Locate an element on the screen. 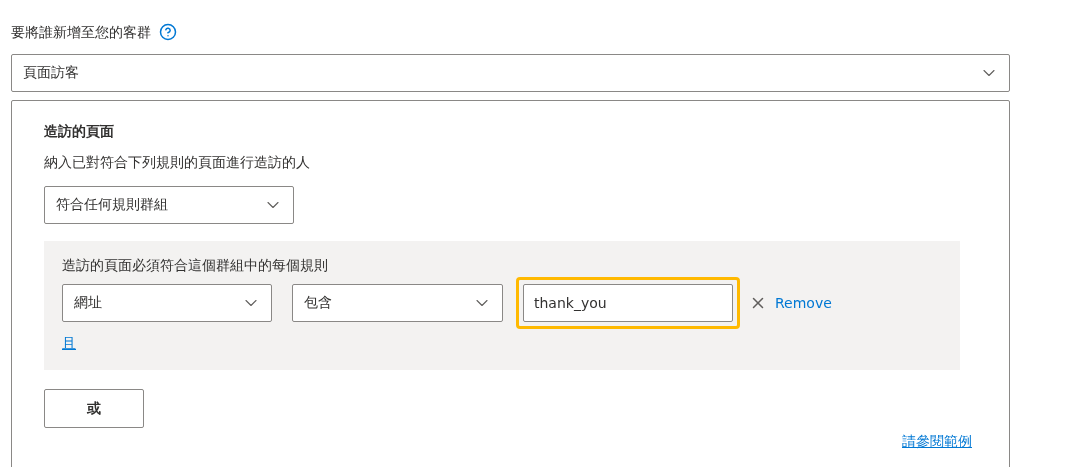 The height and width of the screenshot is (467, 1089). audience-label: 要將誰新增至您的客群 is located at coordinates (81, 32).